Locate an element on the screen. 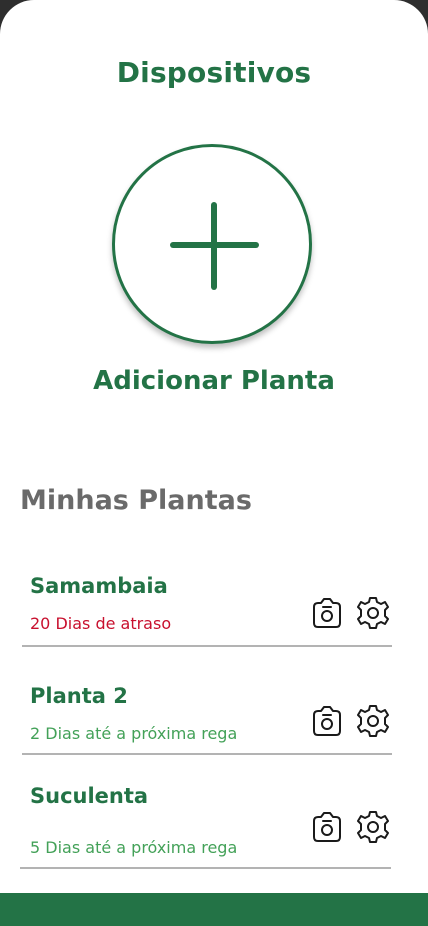 The height and width of the screenshot is (926, 428). plant-list-item: Samambaia 20 Dias de atraso is located at coordinates (207, 603).